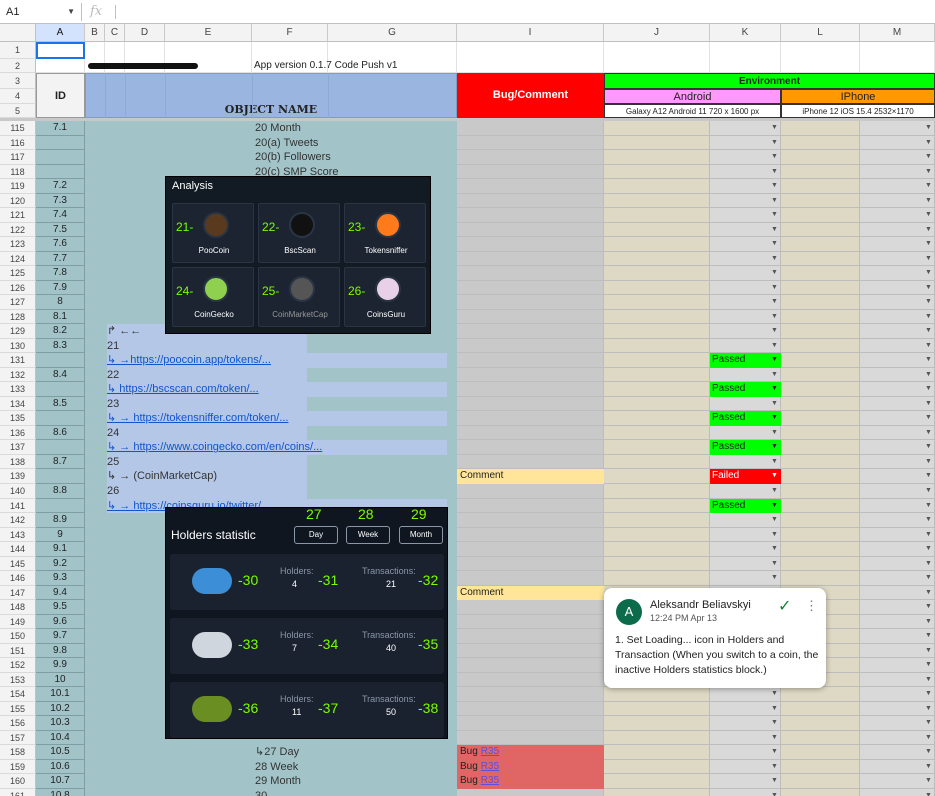 This screenshot has width=935, height=796. I want to click on column-header-g: G, so click(392, 33).